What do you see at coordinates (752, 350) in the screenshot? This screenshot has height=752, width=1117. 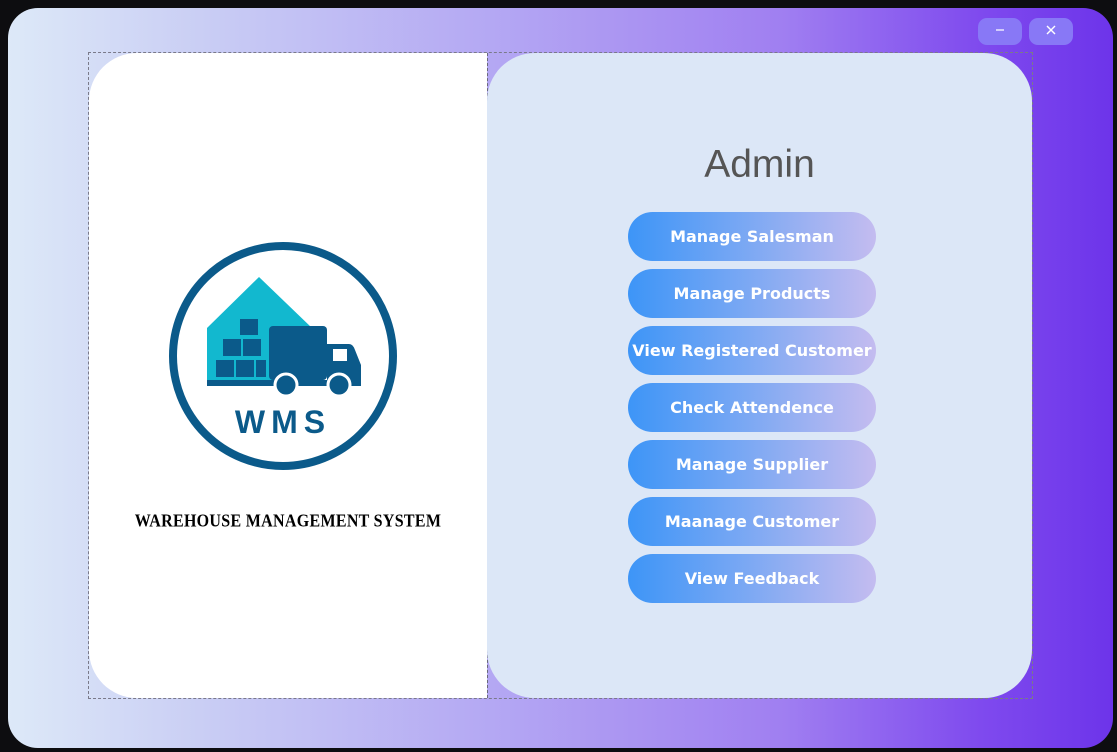 I see `view-registered-customer-button: View Registered Customer` at bounding box center [752, 350].